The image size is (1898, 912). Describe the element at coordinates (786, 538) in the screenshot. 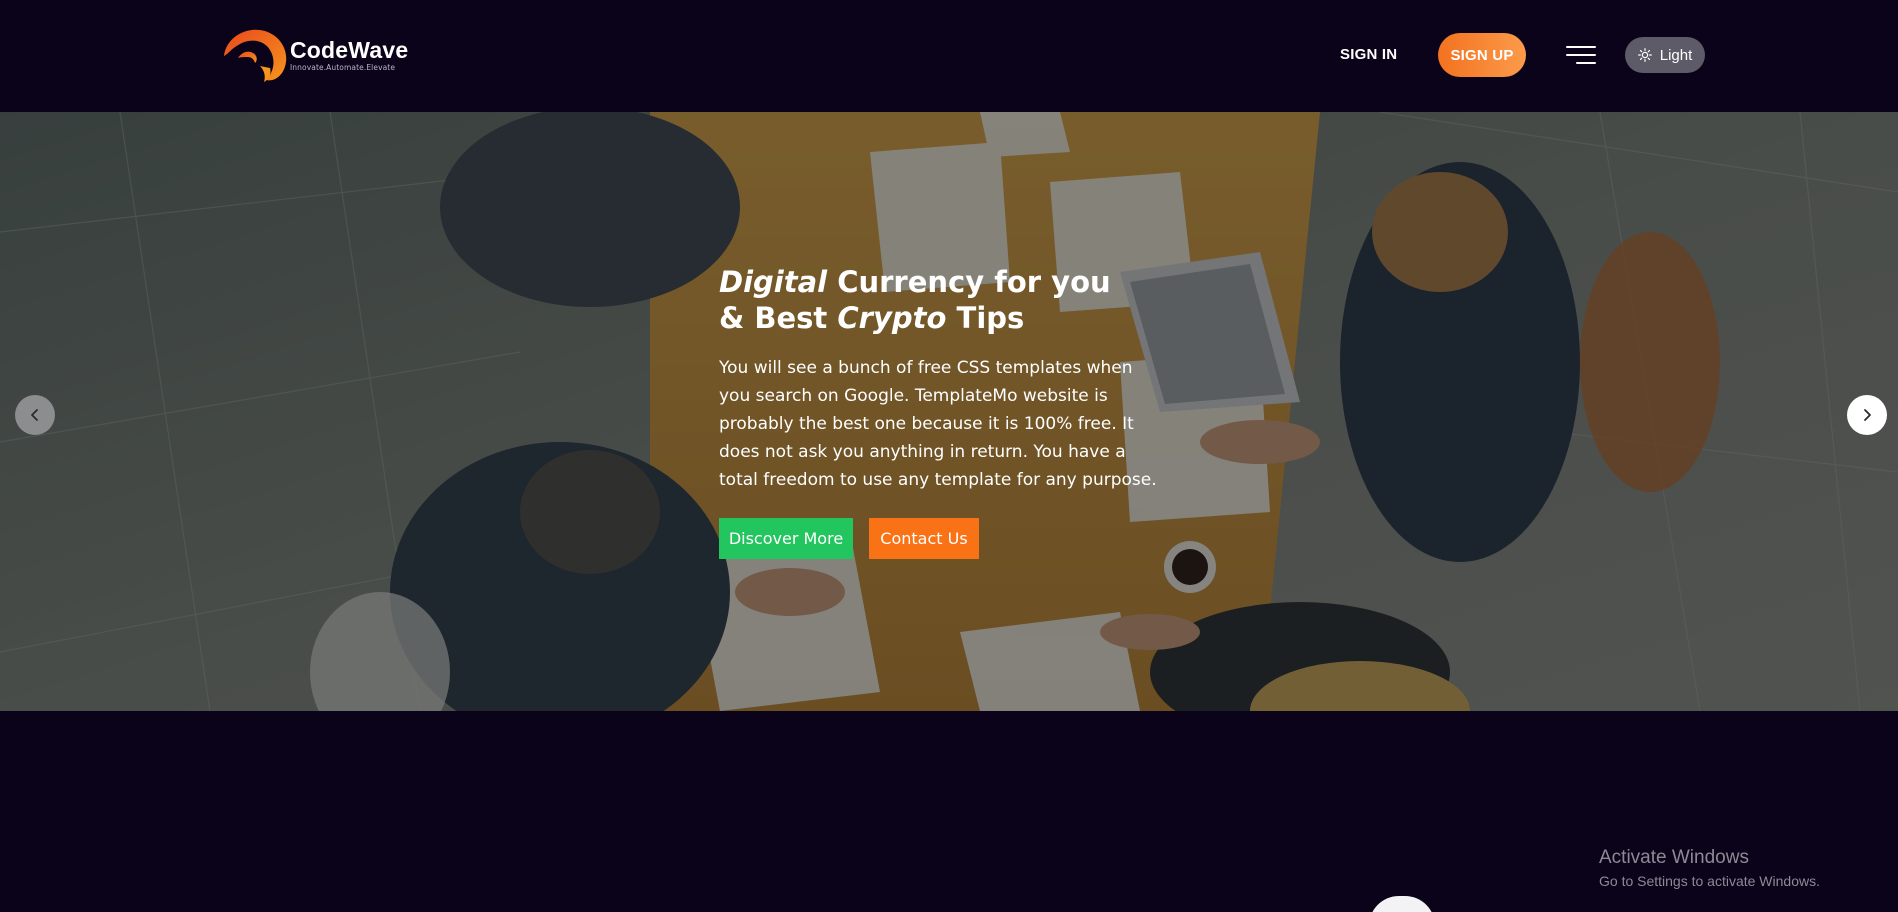

I see `discover-more-button: Discover More` at that location.